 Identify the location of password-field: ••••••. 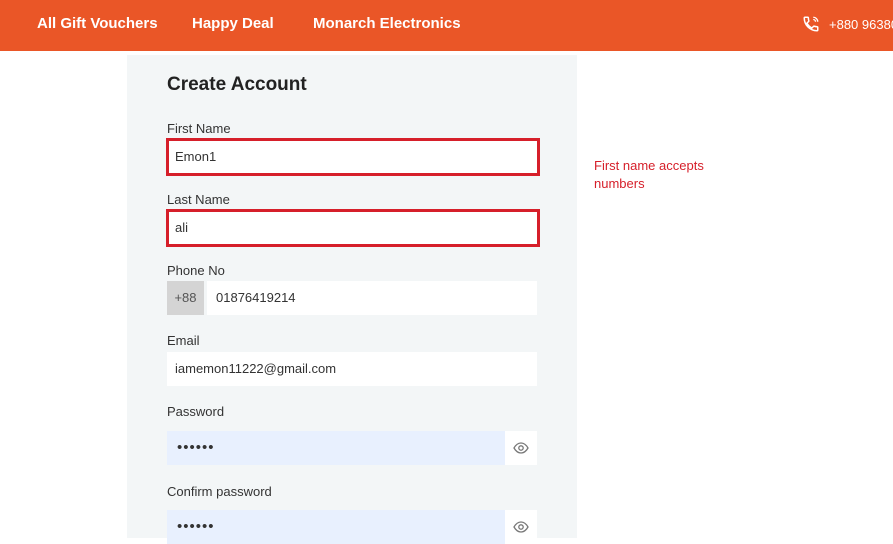
(336, 448).